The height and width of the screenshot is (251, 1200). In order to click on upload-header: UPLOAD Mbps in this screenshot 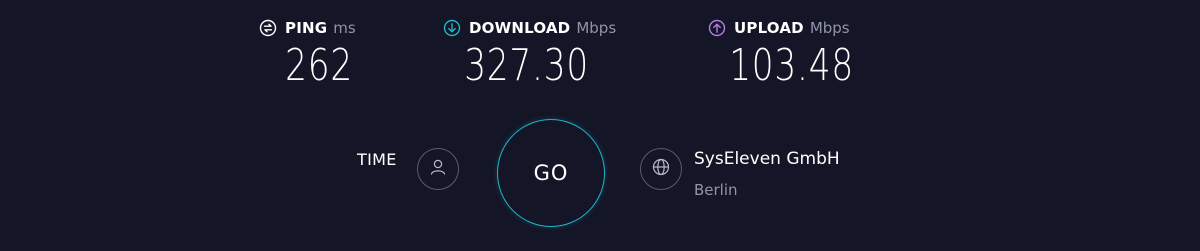, I will do `click(788, 28)`.